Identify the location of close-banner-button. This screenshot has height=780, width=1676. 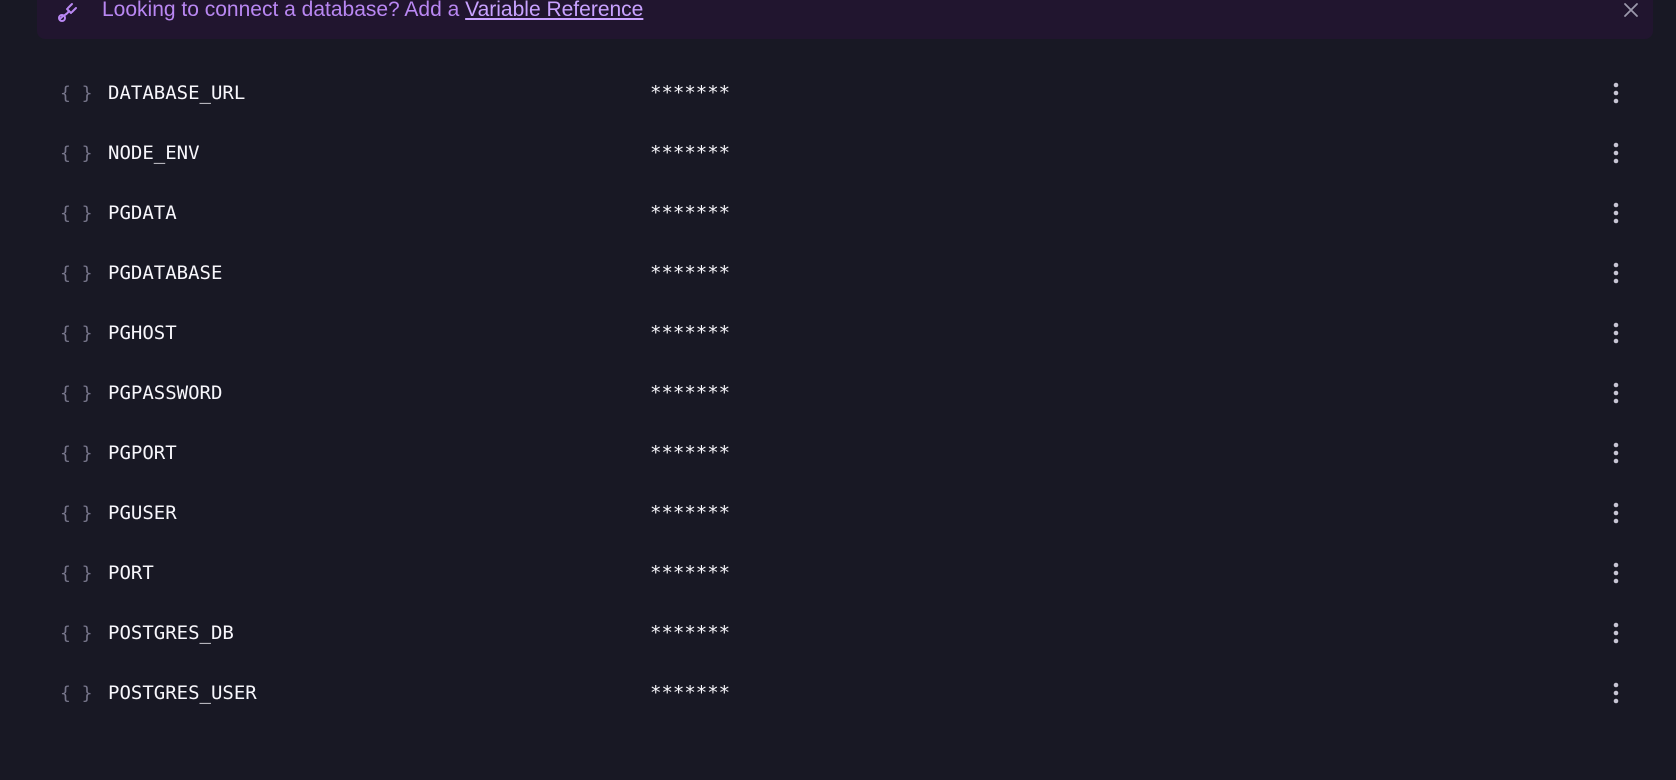
(1631, 12).